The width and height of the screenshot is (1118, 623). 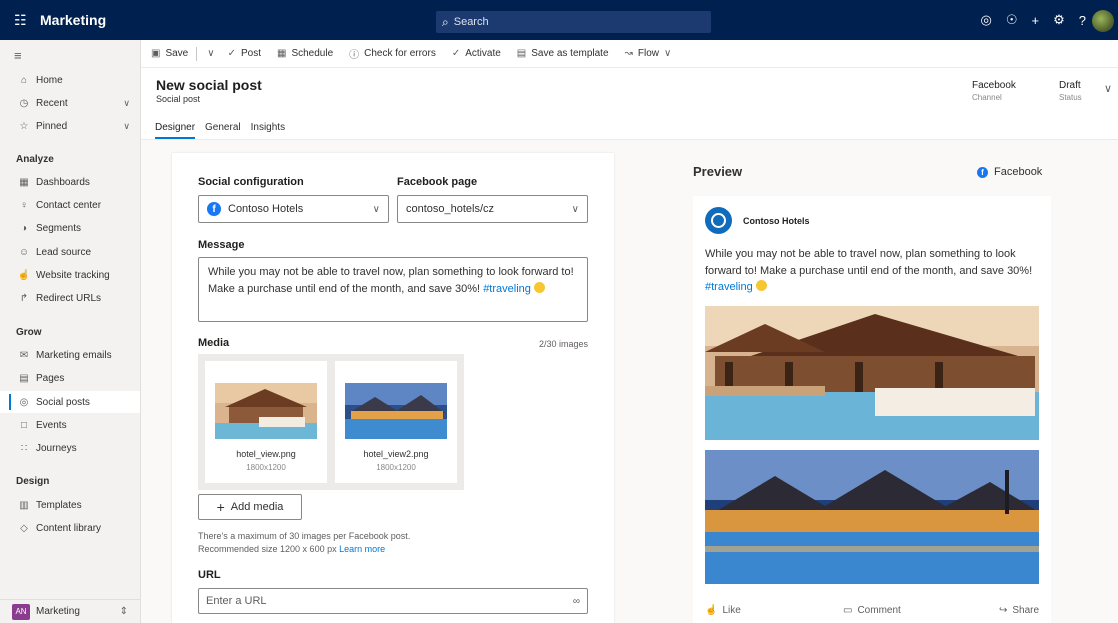 What do you see at coordinates (396, 454) in the screenshot?
I see `media-filename: hotel_view2.png` at bounding box center [396, 454].